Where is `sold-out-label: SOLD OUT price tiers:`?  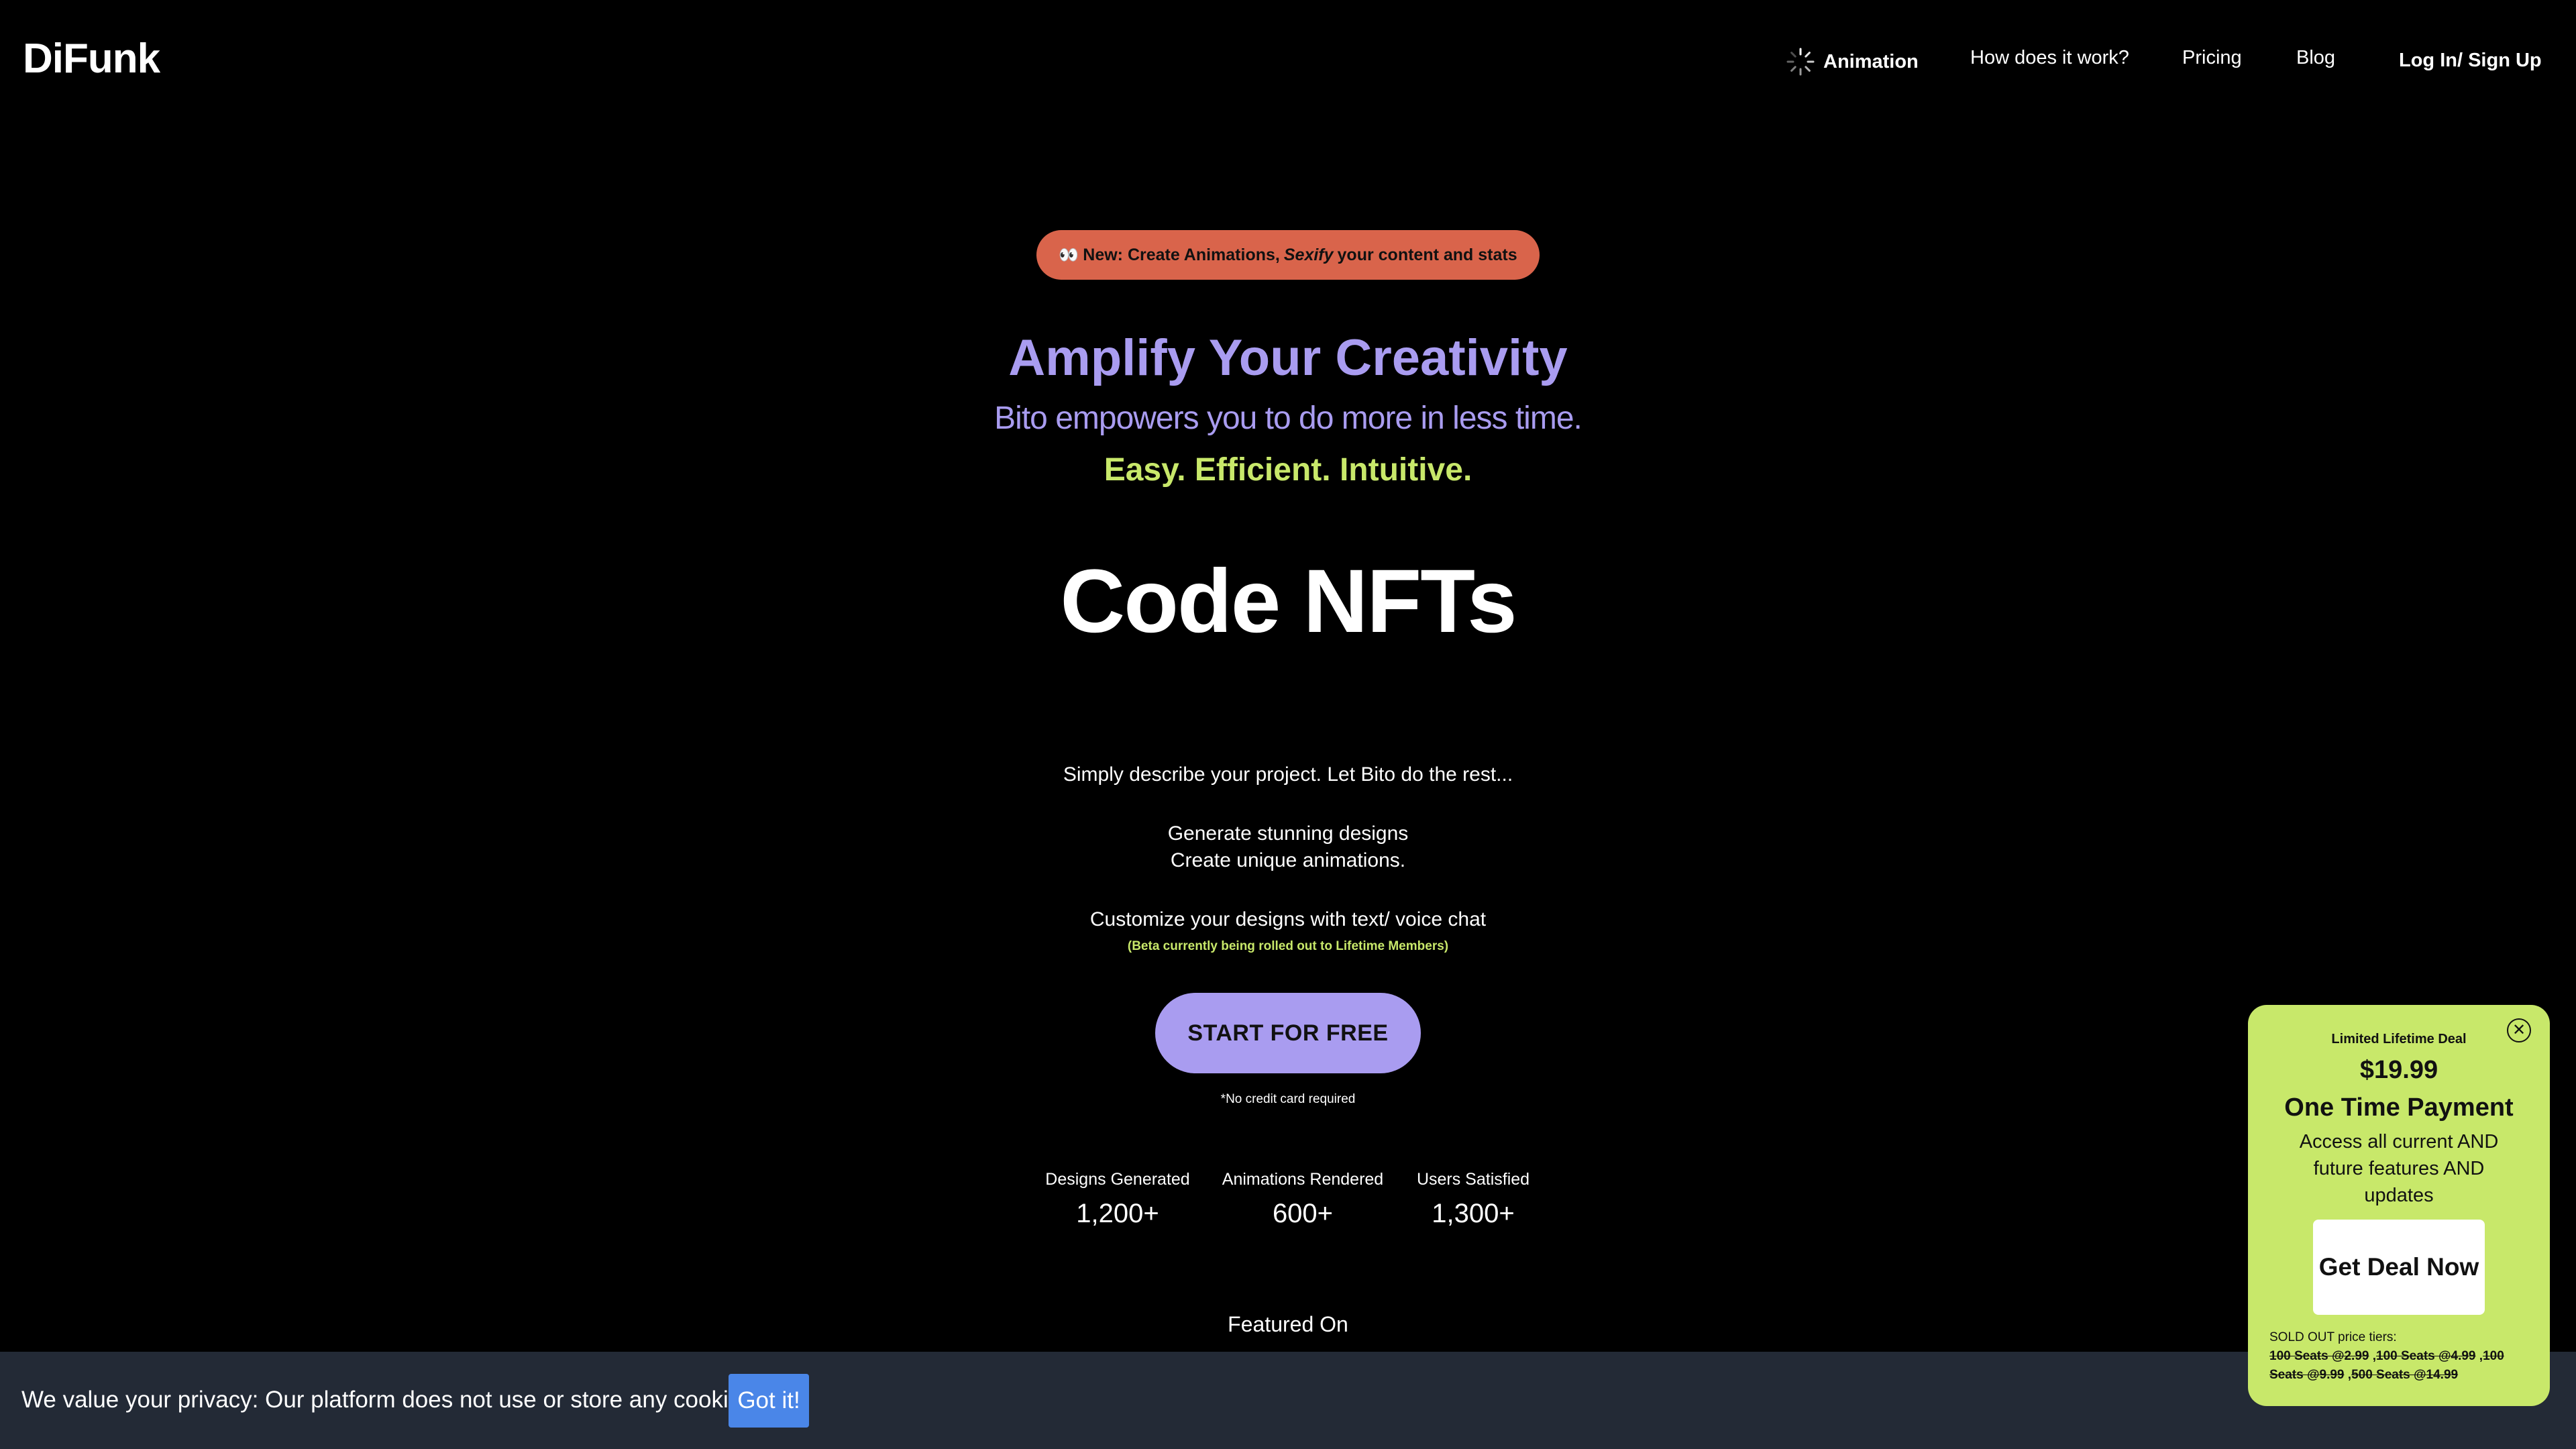 sold-out-label: SOLD OUT price tiers: is located at coordinates (2333, 1337).